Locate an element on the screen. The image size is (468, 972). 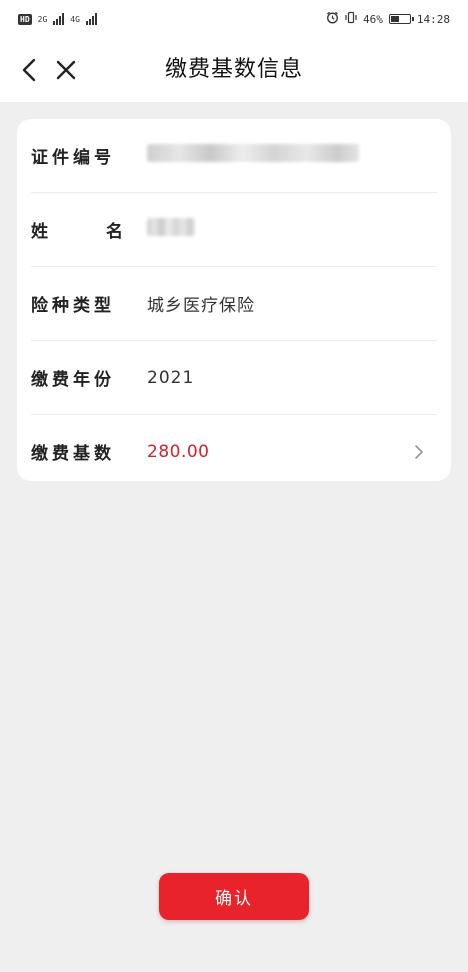
hd-badge: HD is located at coordinates (25, 19).